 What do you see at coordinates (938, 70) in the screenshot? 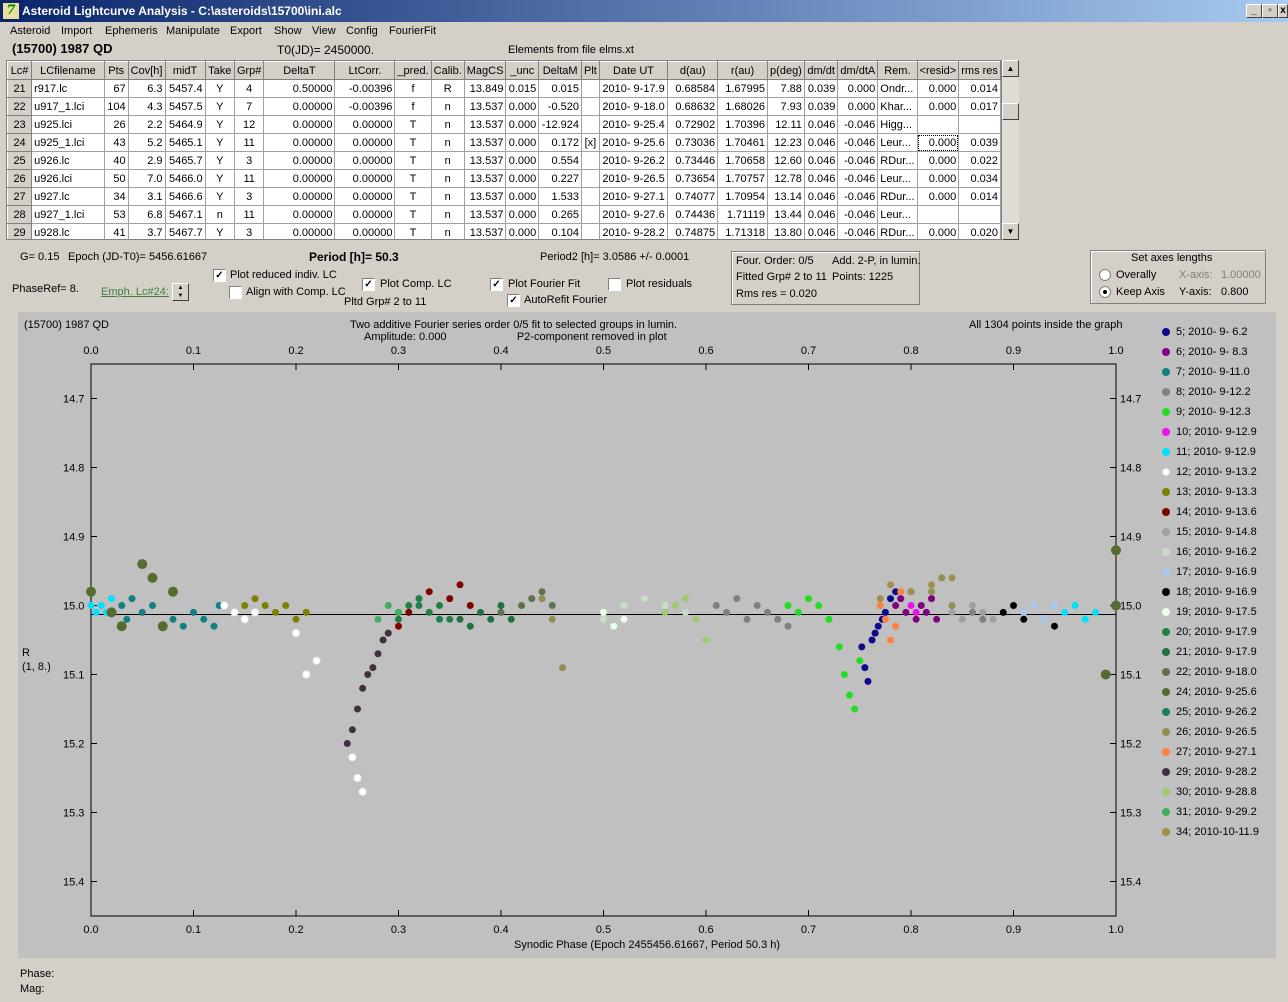
I see `column-header: <resid>` at bounding box center [938, 70].